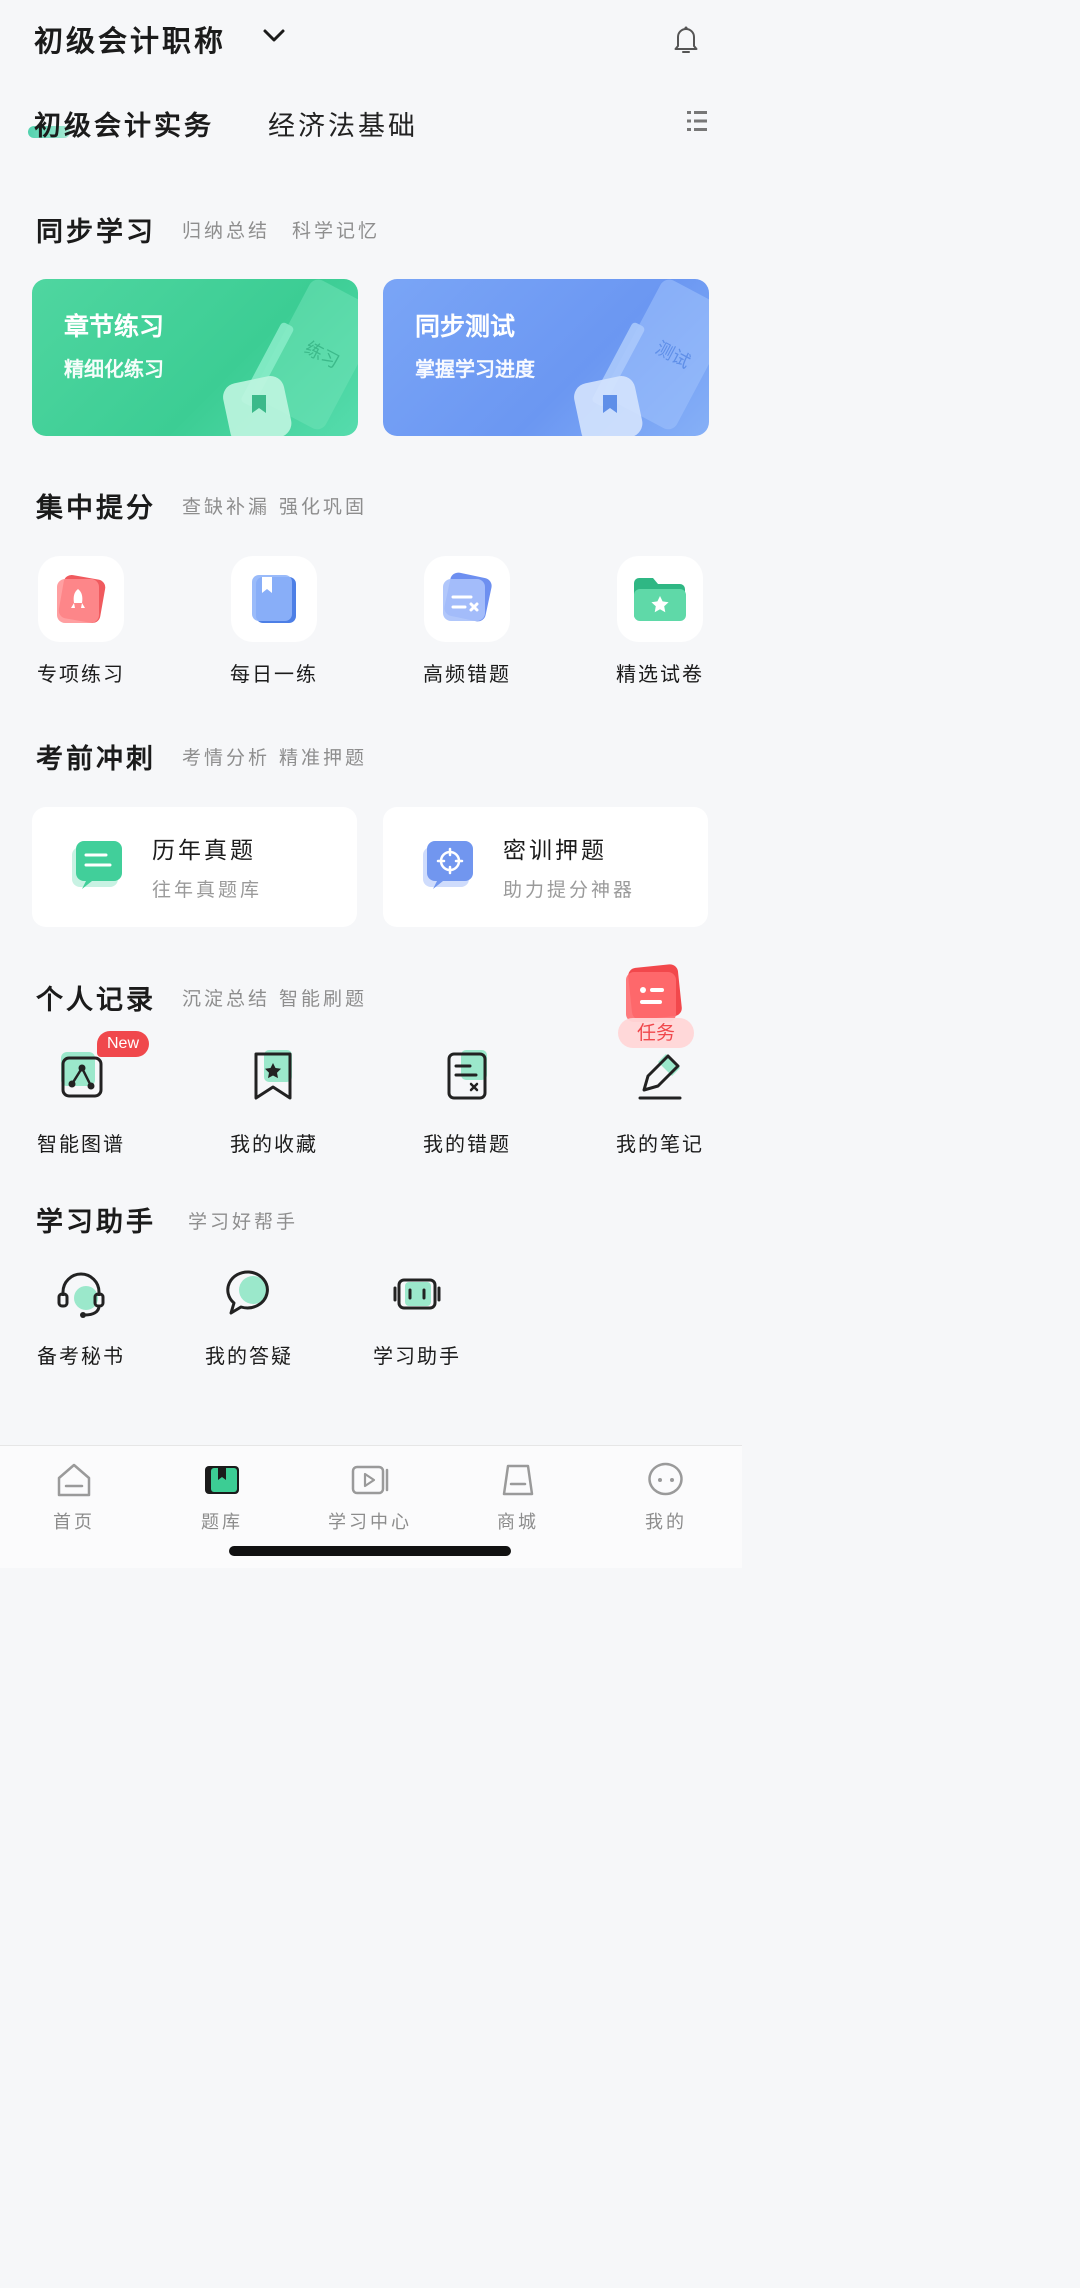 Image resolution: width=1080 pixels, height=2288 pixels. I want to click on special-practice-tile, so click(81, 599).